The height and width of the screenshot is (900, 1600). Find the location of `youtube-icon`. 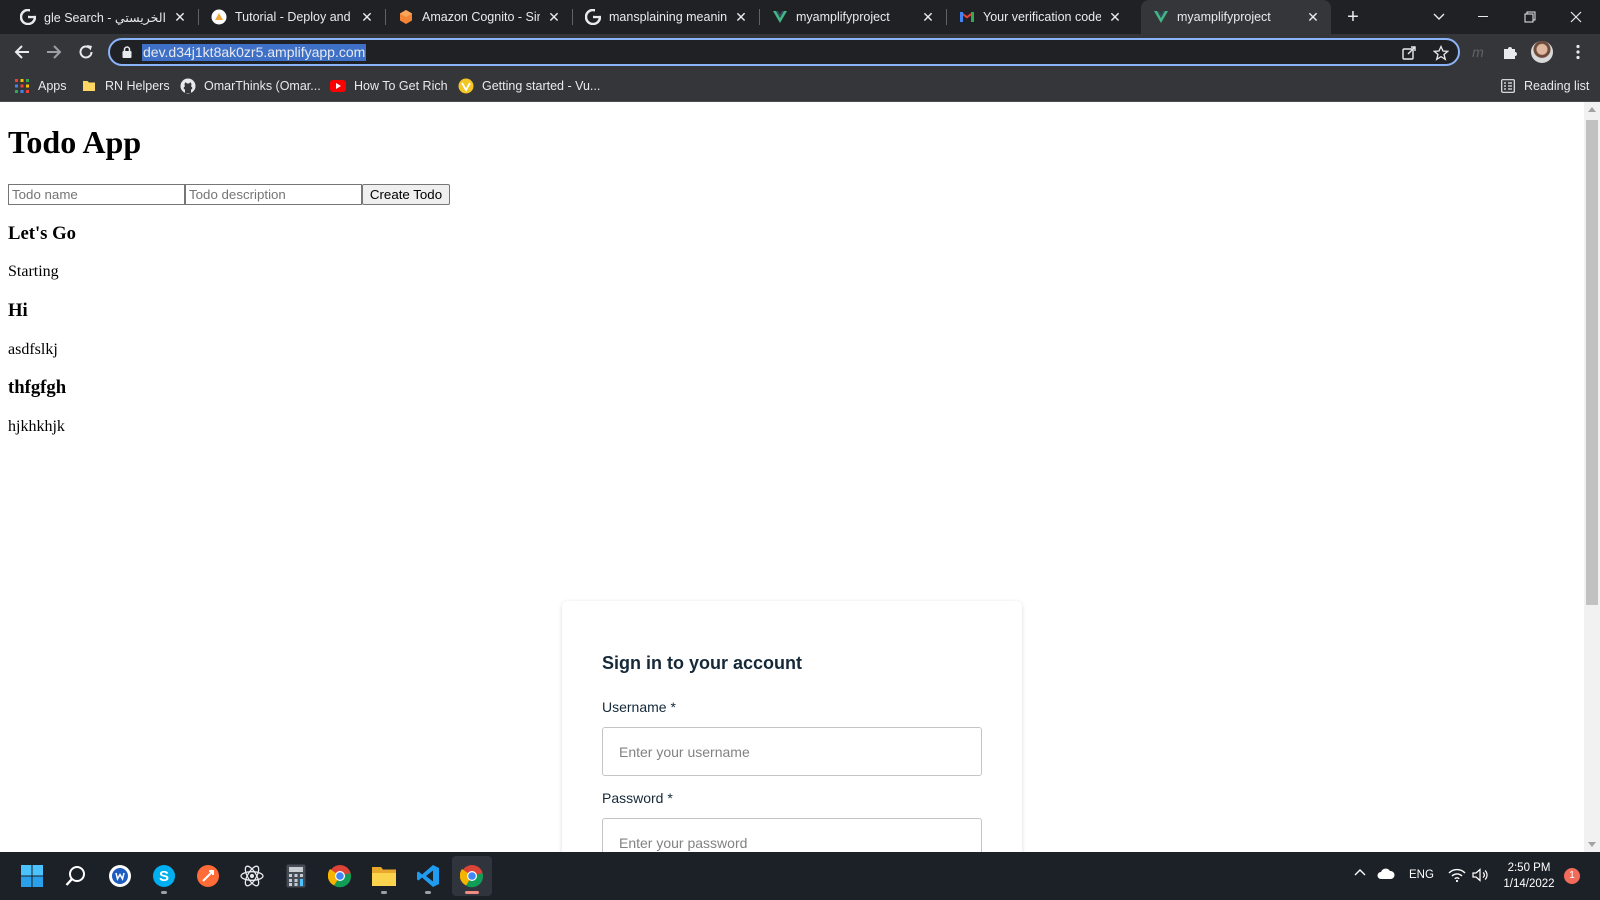

youtube-icon is located at coordinates (338, 86).